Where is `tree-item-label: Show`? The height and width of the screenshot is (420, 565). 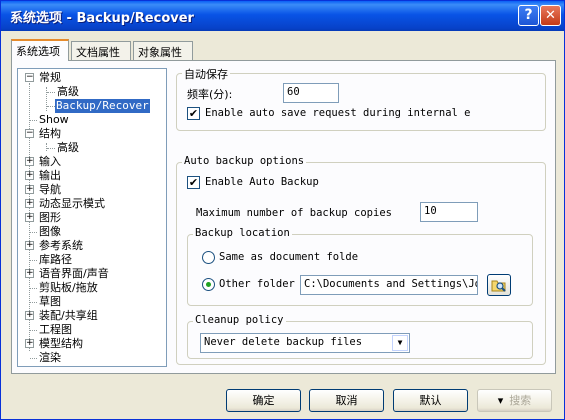 tree-item-label: Show is located at coordinates (54, 119).